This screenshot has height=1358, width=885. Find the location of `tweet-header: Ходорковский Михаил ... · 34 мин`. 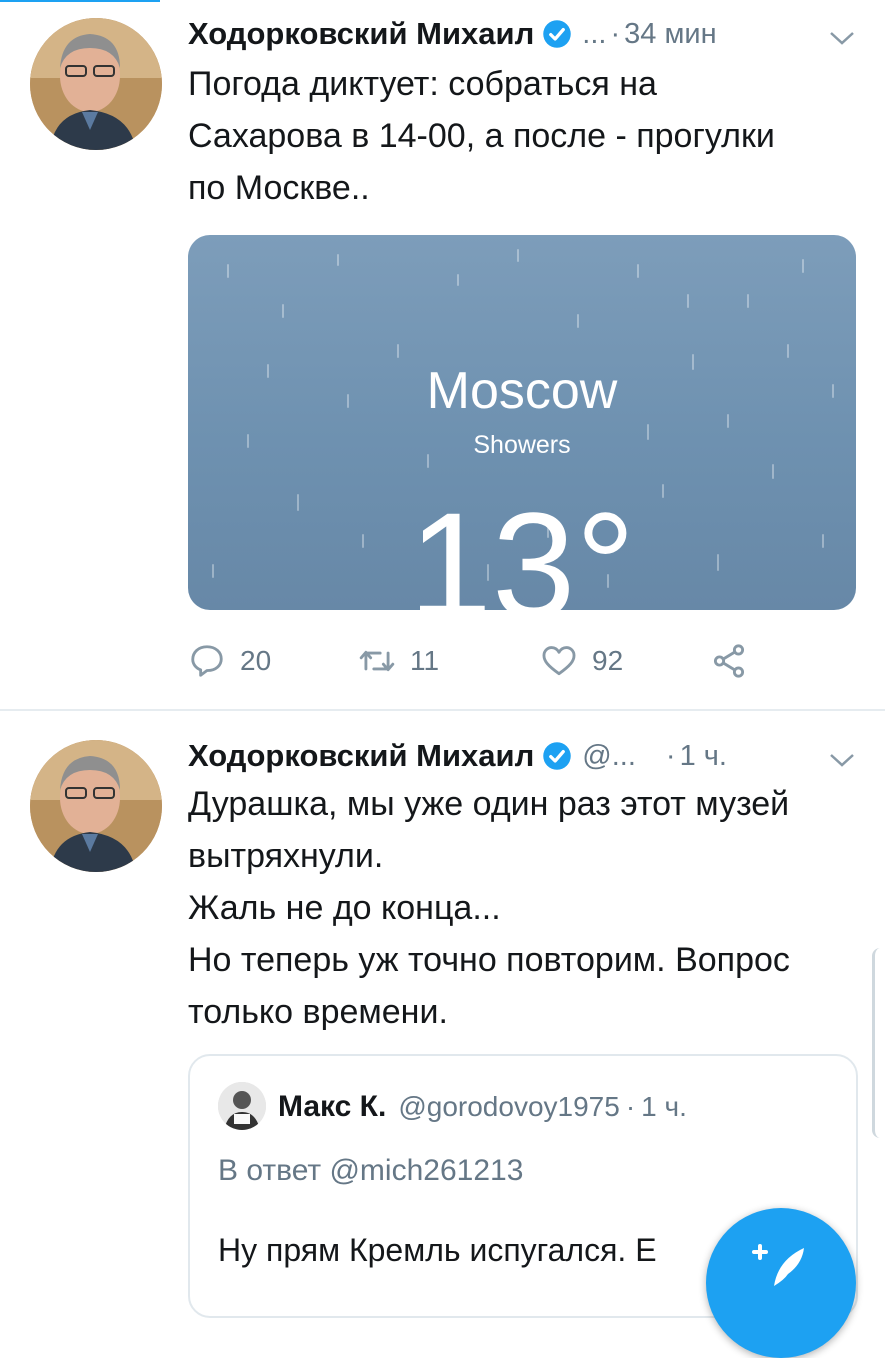

tweet-header: Ходорковский Михаил ... · 34 мин is located at coordinates (452, 34).